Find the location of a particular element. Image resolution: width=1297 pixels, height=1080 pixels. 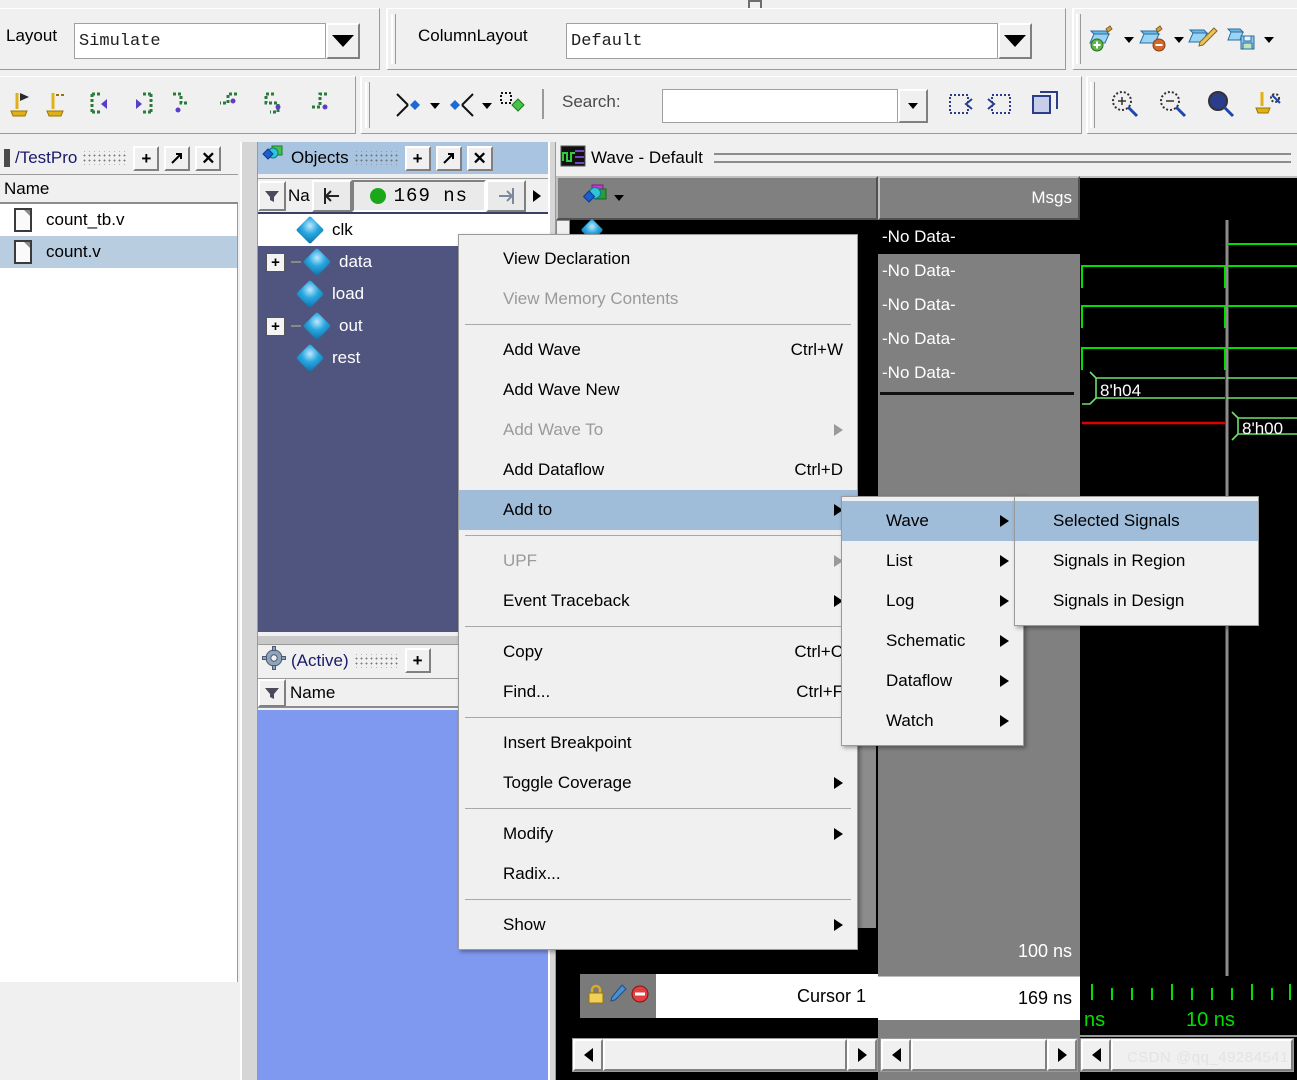

menu-item-toggle-coverage: Toggle Coverage is located at coordinates (658, 783).